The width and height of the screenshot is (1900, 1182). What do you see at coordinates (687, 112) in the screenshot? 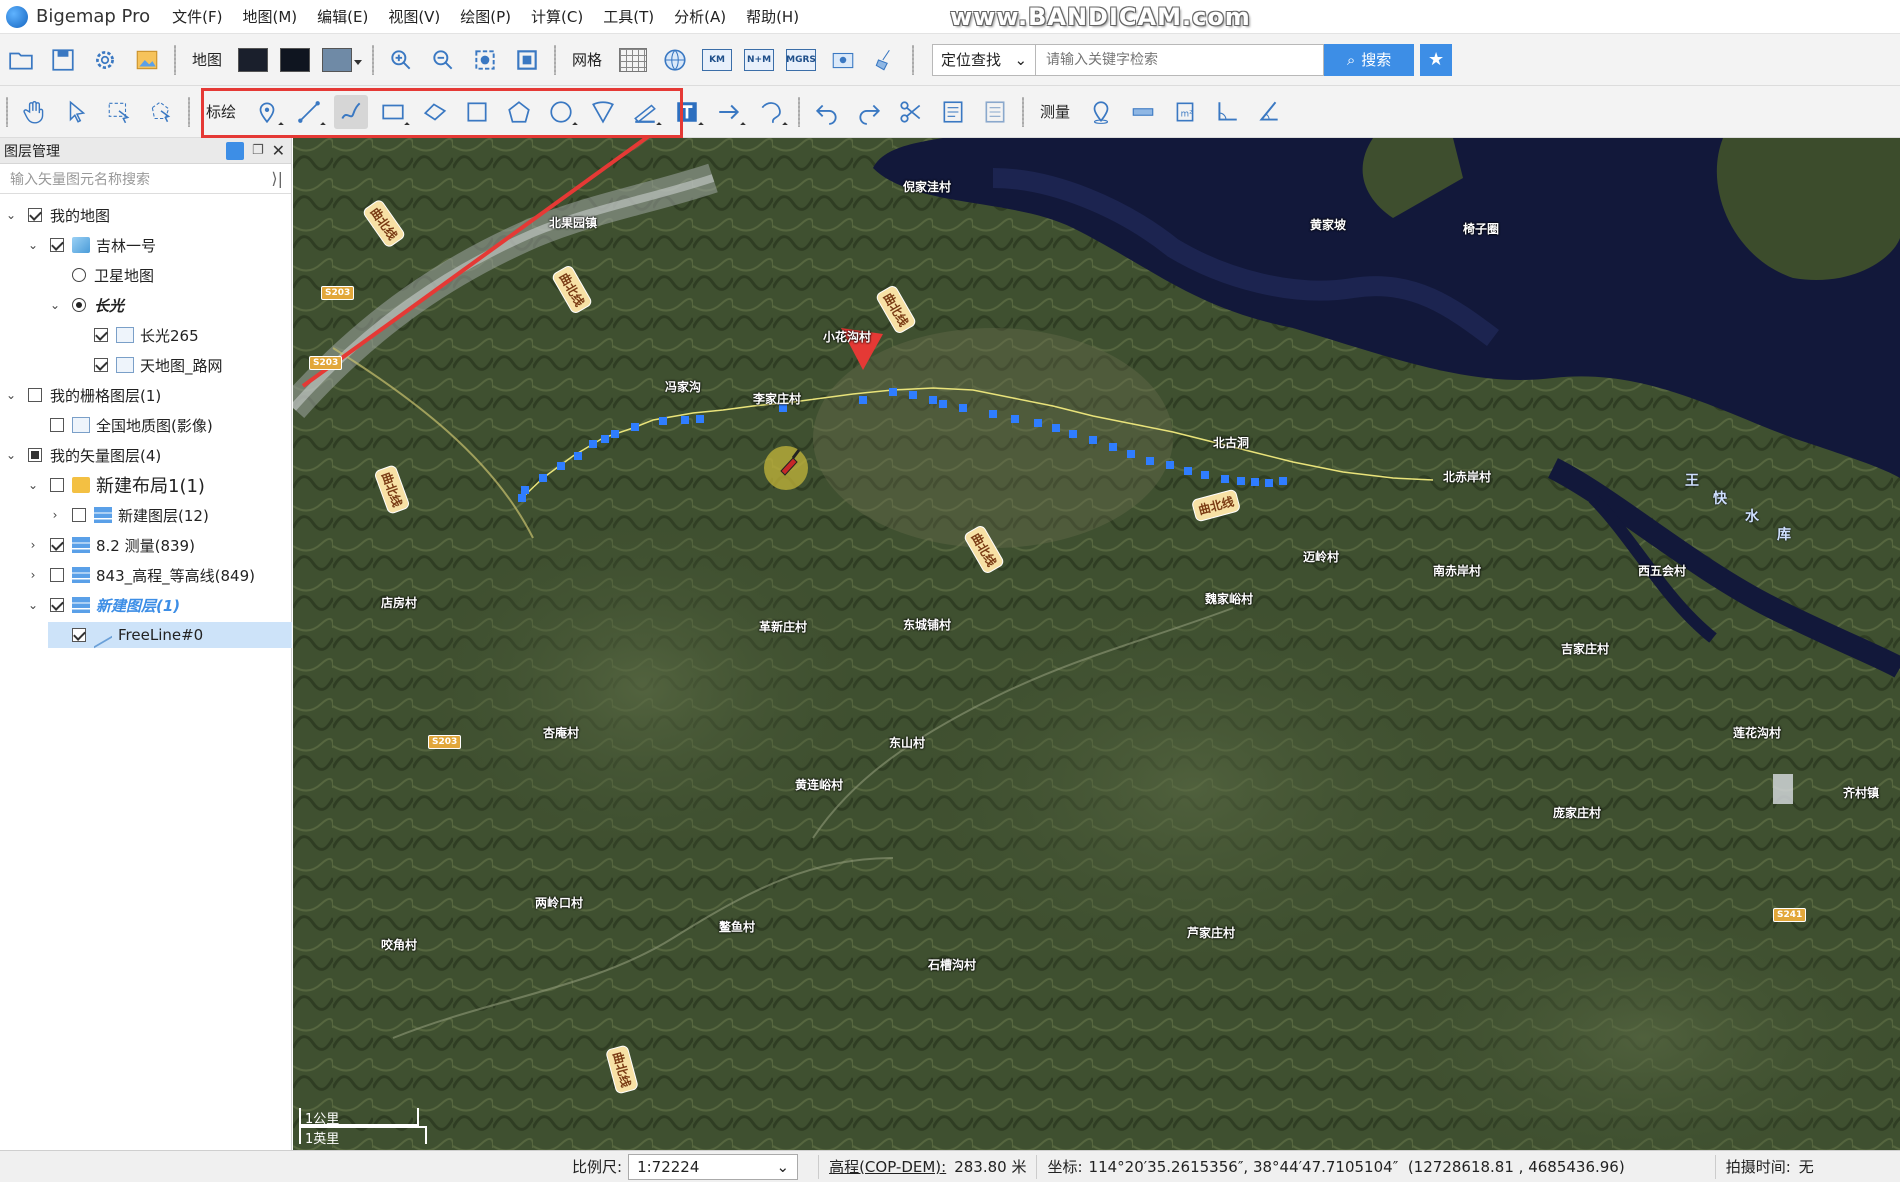
I see `text-tool-button` at bounding box center [687, 112].